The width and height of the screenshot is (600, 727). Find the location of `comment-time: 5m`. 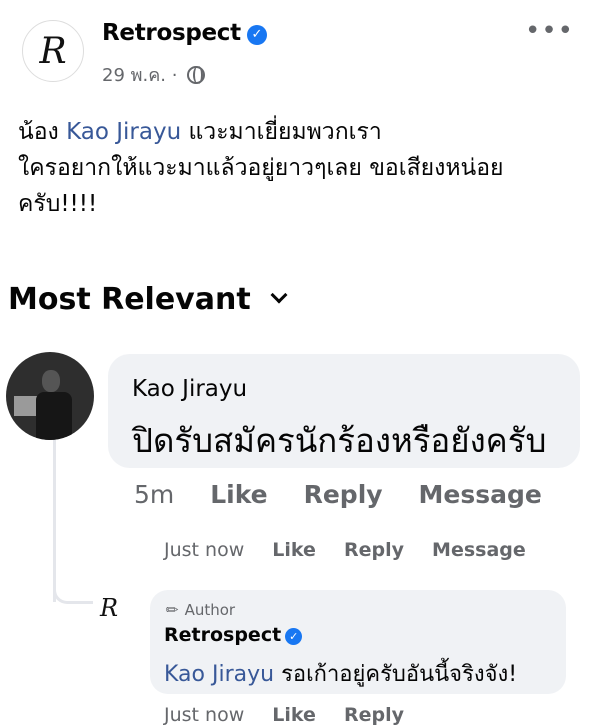

comment-time: 5m is located at coordinates (154, 494).